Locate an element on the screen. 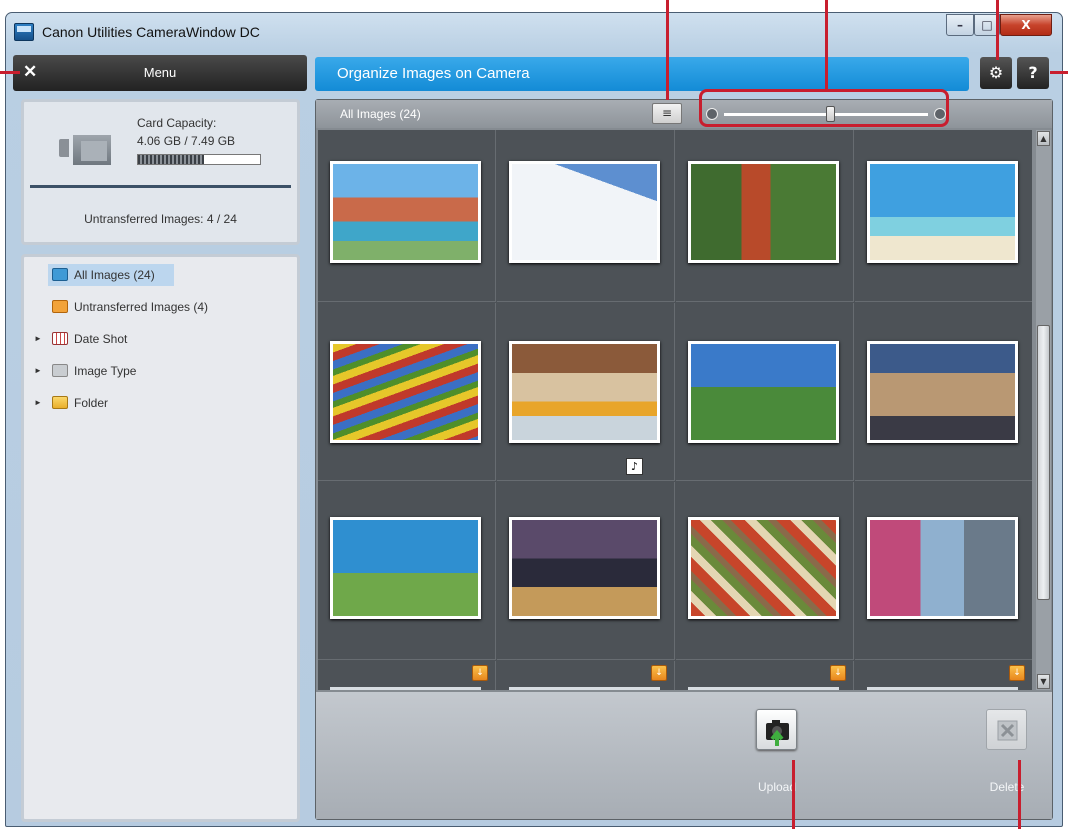  divider is located at coordinates (160, 186).